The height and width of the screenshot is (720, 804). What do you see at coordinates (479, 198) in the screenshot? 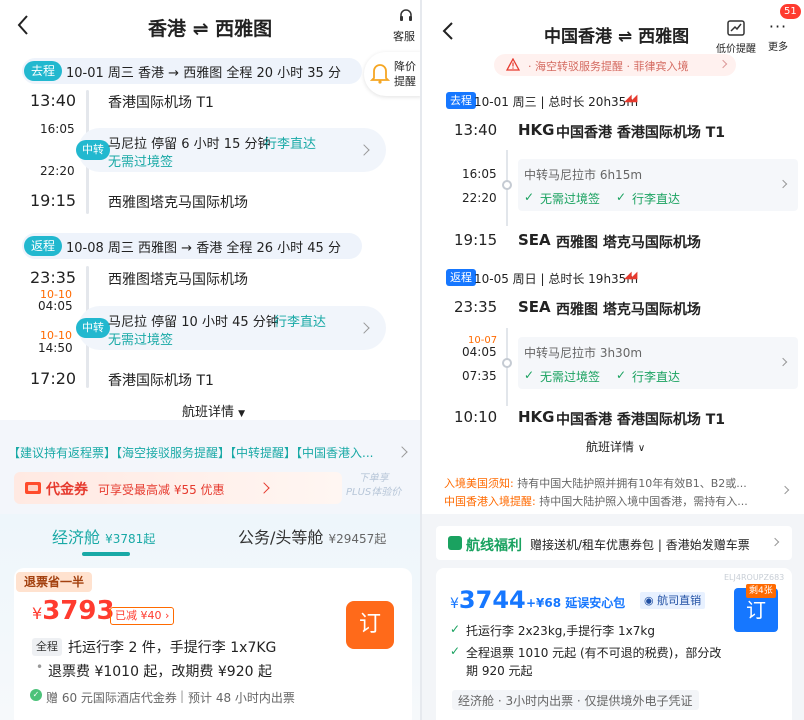
I see `outbound-transfer-dep: 22:20` at bounding box center [479, 198].